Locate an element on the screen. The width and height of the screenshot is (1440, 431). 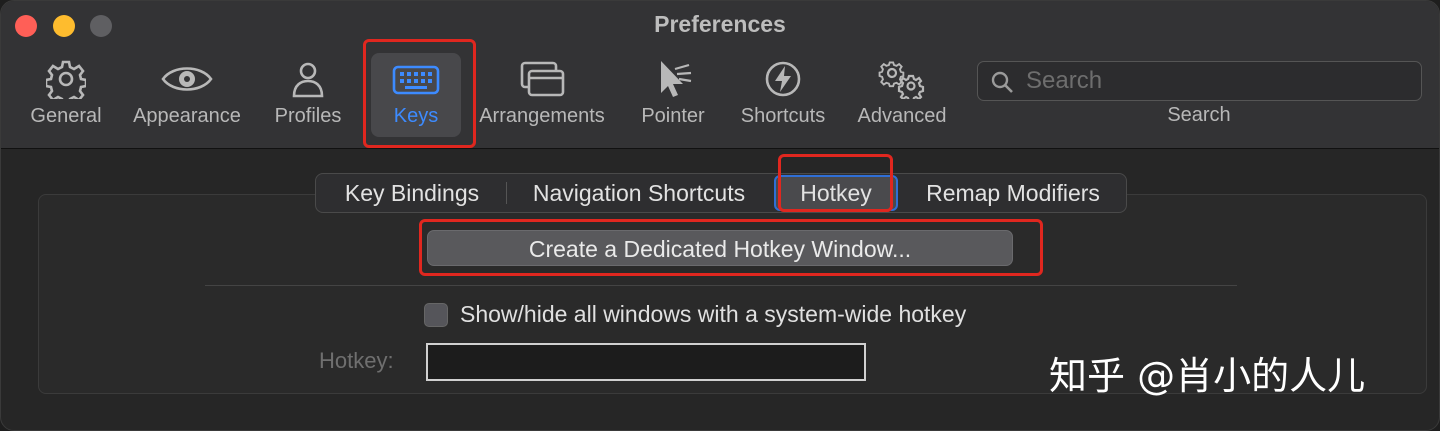
toolbar-item-arrangements: Arrangements is located at coordinates (542, 99).